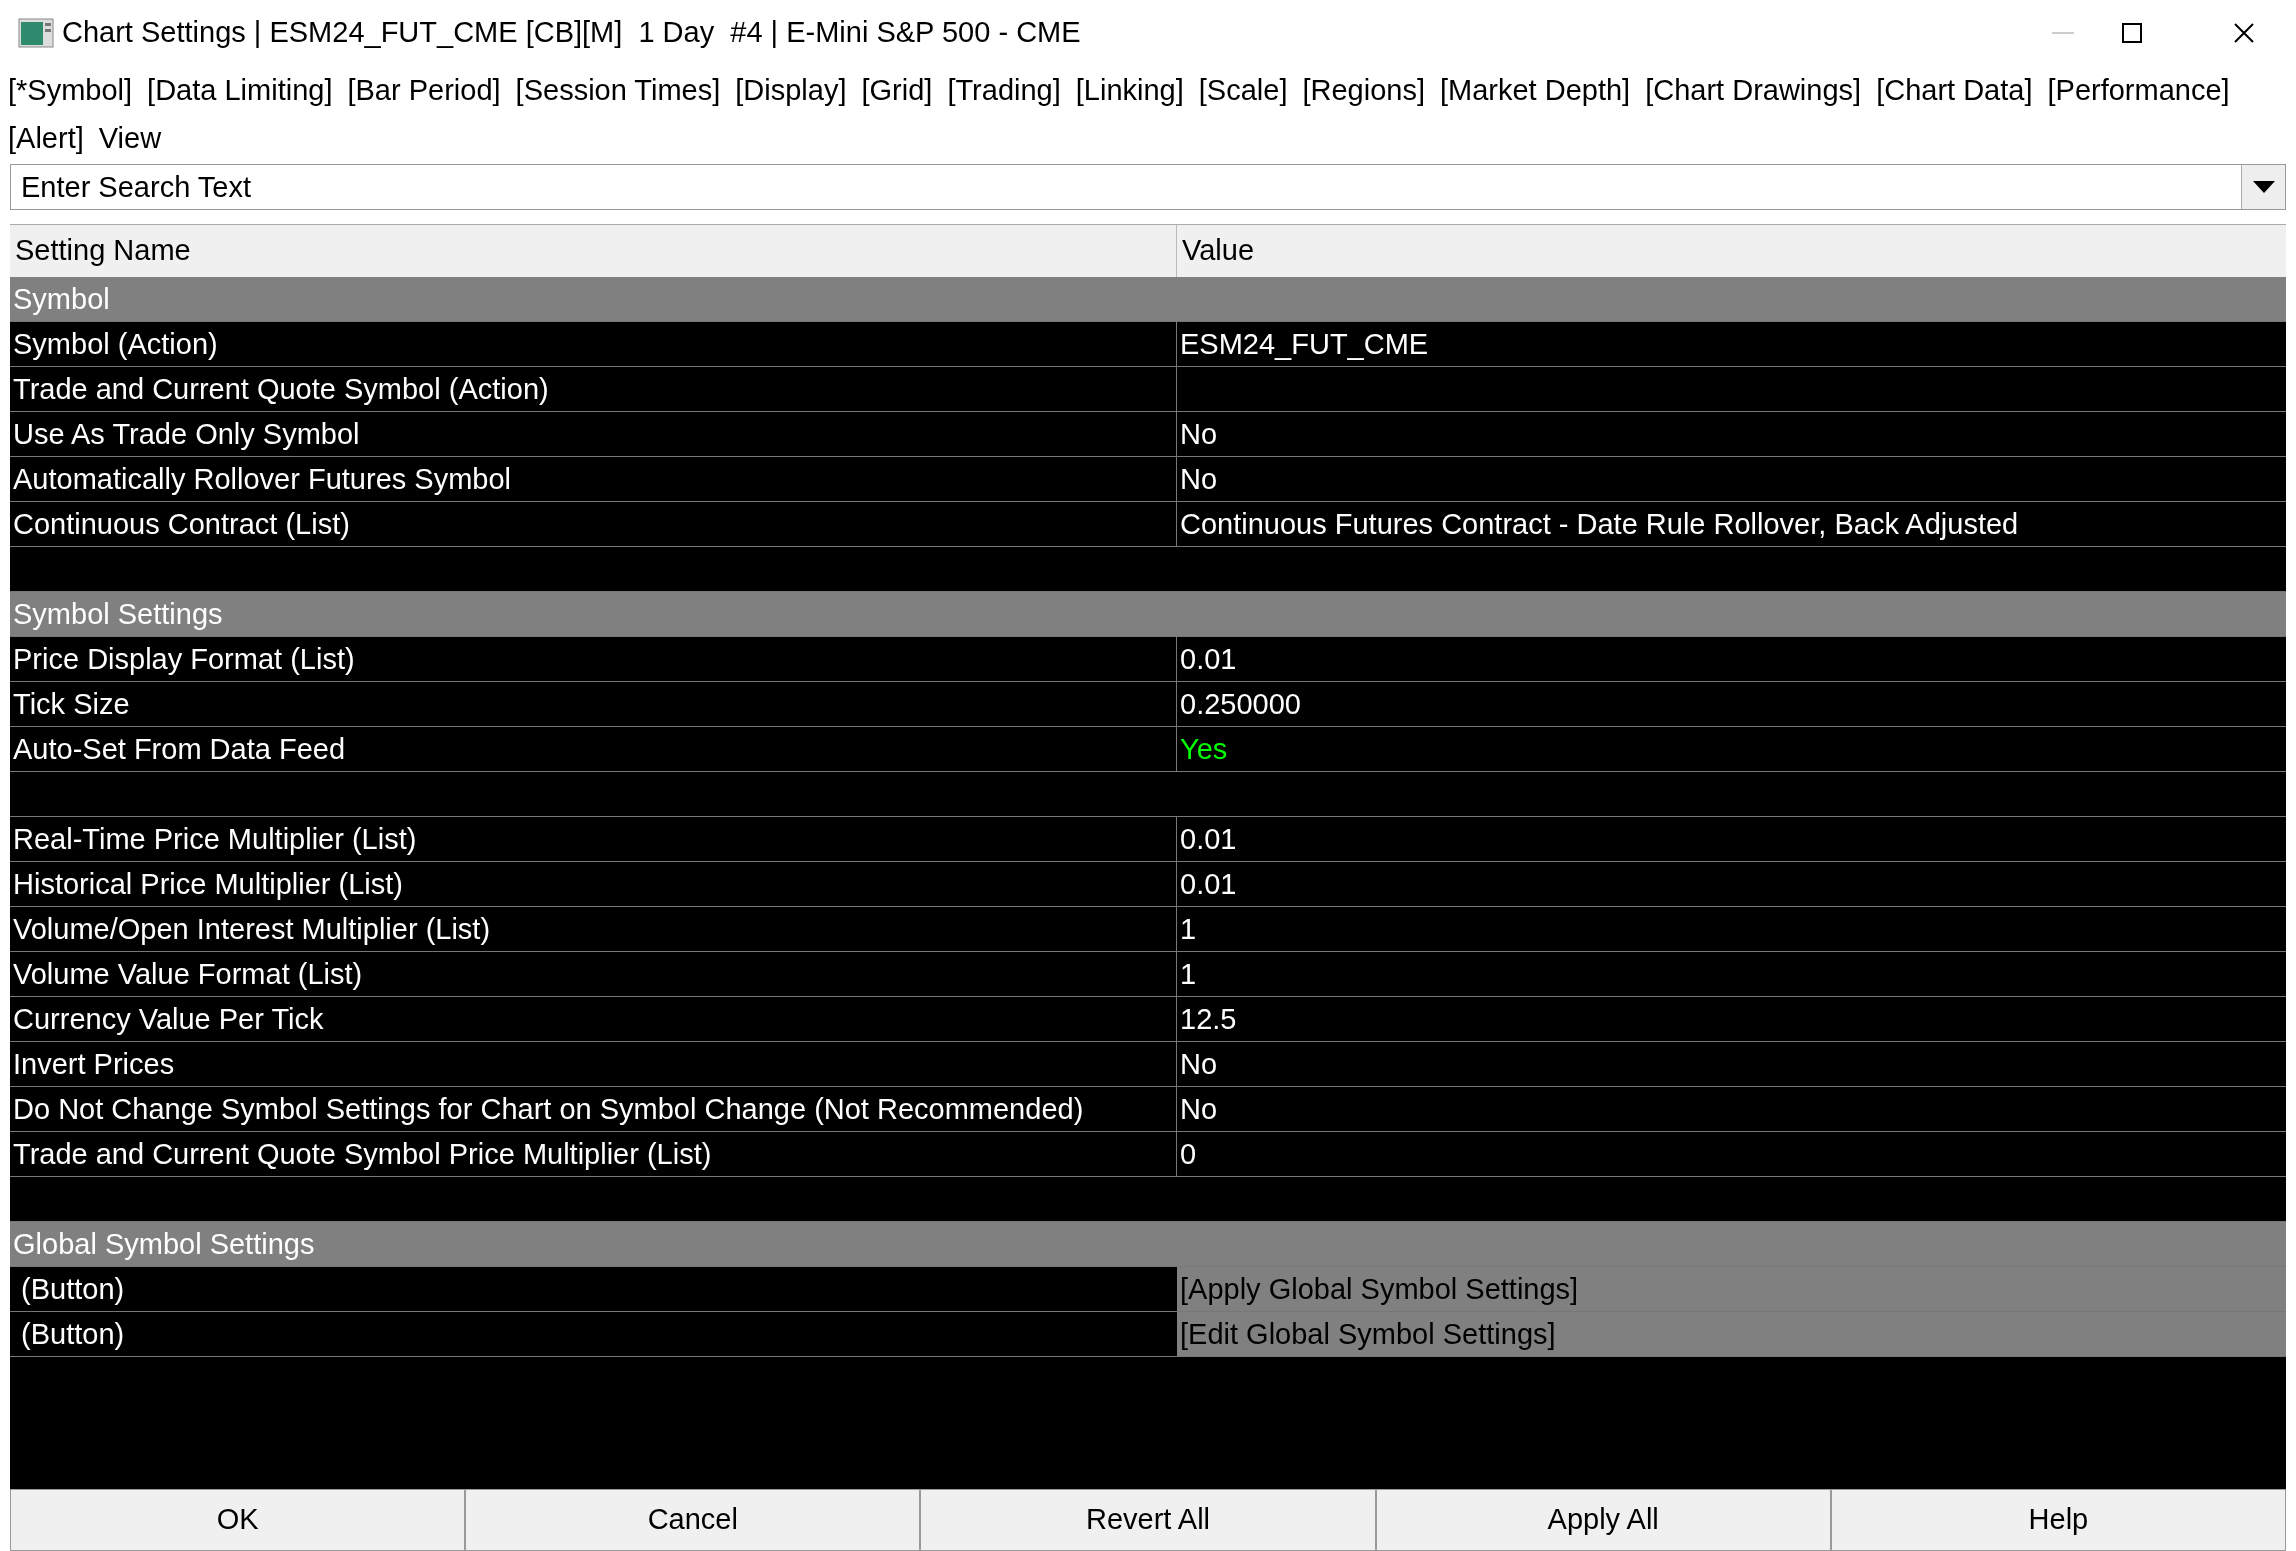 Image resolution: width=2296 pixels, height=1551 pixels. What do you see at coordinates (1731, 1334) in the screenshot?
I see `action-button: [Edit Global Symbol Settings]` at bounding box center [1731, 1334].